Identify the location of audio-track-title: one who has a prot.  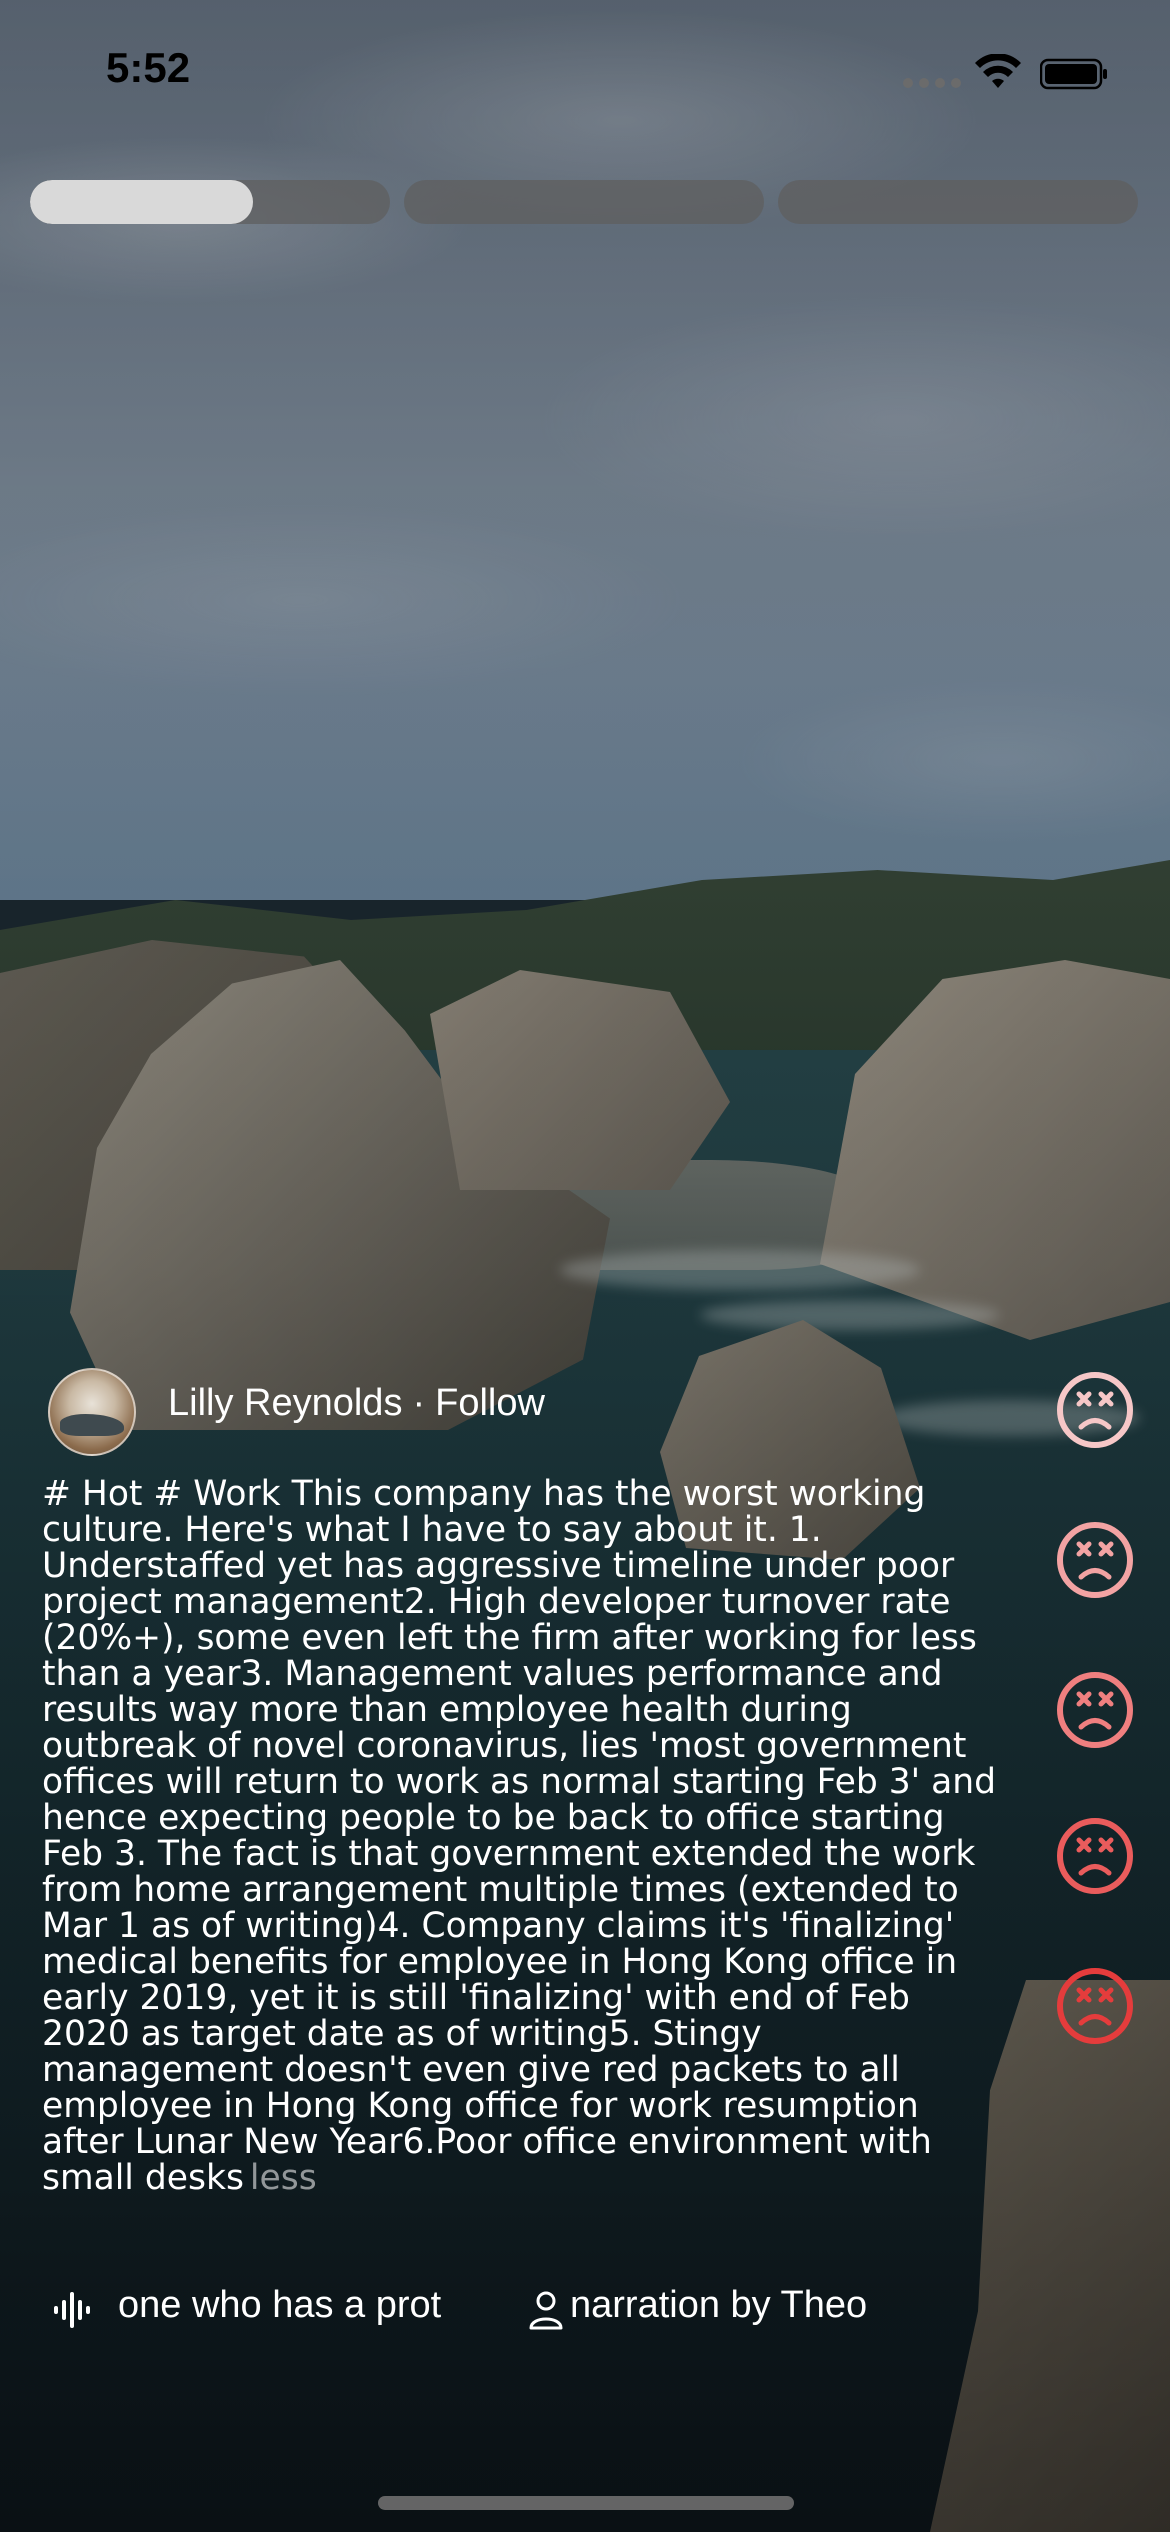
(303, 2309).